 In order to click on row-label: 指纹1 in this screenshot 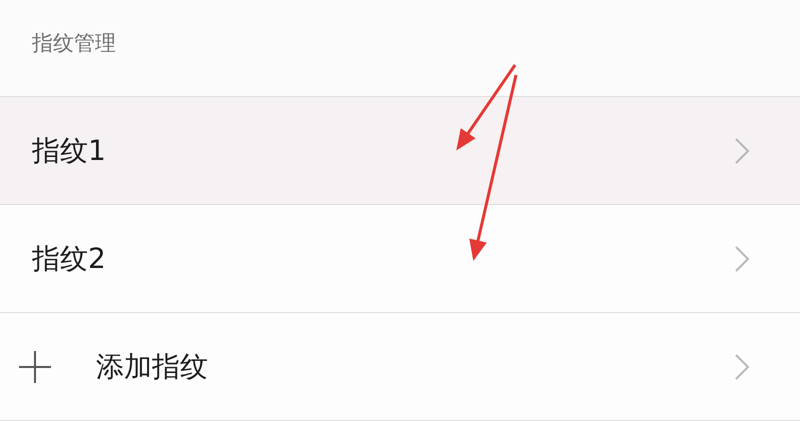, I will do `click(69, 150)`.